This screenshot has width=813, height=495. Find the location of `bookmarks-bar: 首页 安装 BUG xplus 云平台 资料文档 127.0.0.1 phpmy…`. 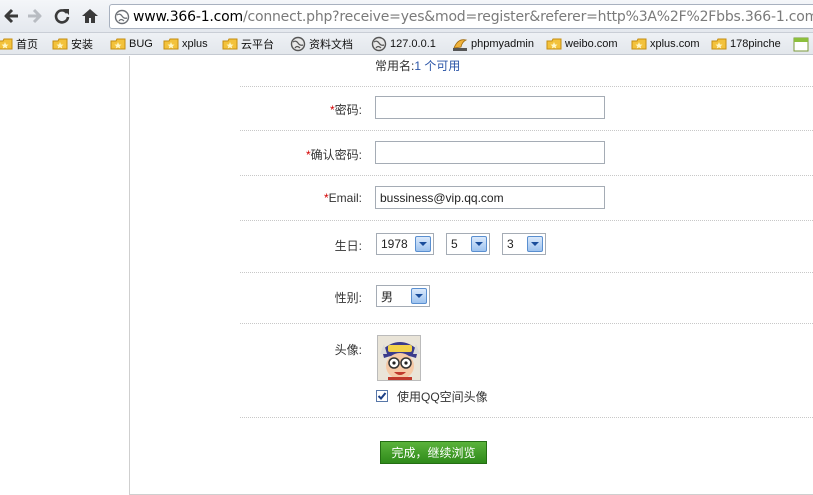

bookmarks-bar: 首页 安装 BUG xplus 云平台 资料文档 127.0.0.1 phpmy… is located at coordinates (406, 44).